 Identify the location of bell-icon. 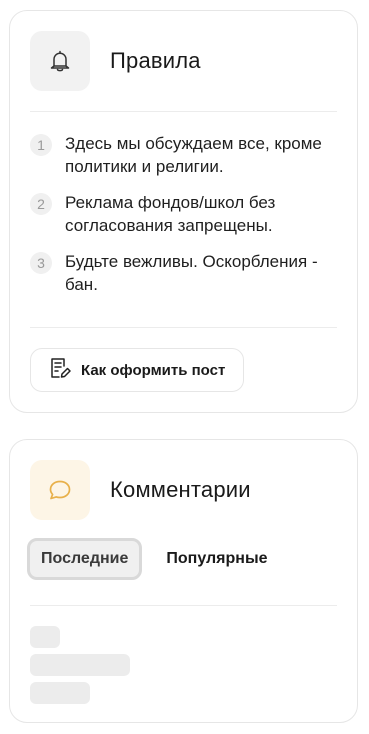
(60, 61).